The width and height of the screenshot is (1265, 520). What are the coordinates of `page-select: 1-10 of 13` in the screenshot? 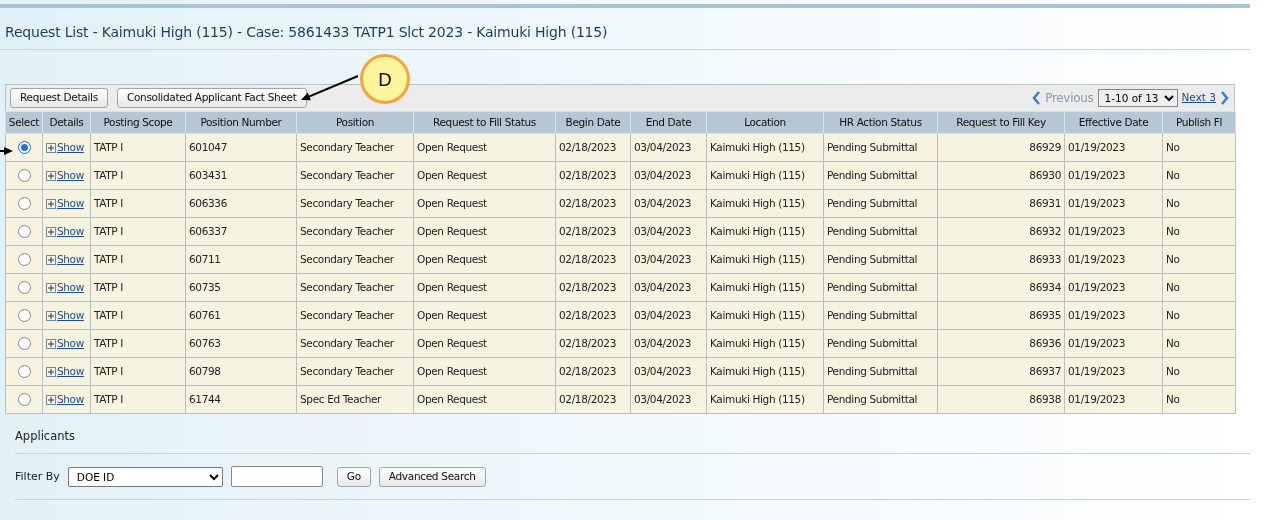 It's located at (1137, 98).